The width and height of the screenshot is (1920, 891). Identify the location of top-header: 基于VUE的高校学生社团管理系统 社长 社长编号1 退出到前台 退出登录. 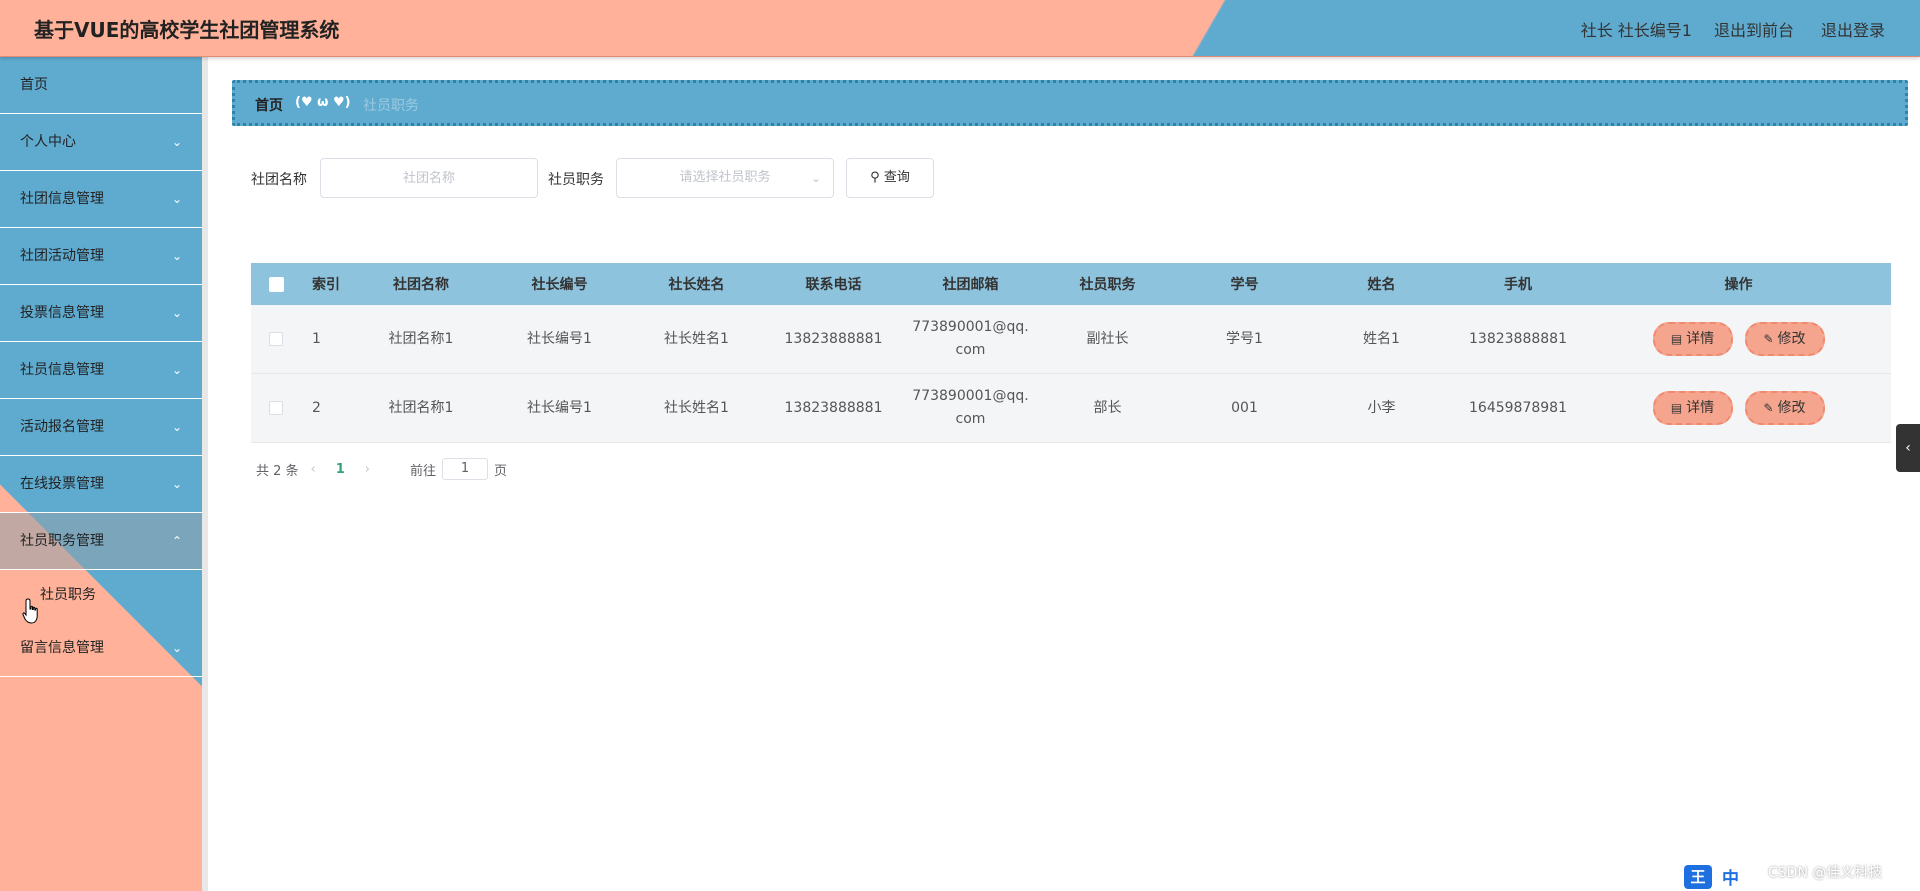
(960, 28).